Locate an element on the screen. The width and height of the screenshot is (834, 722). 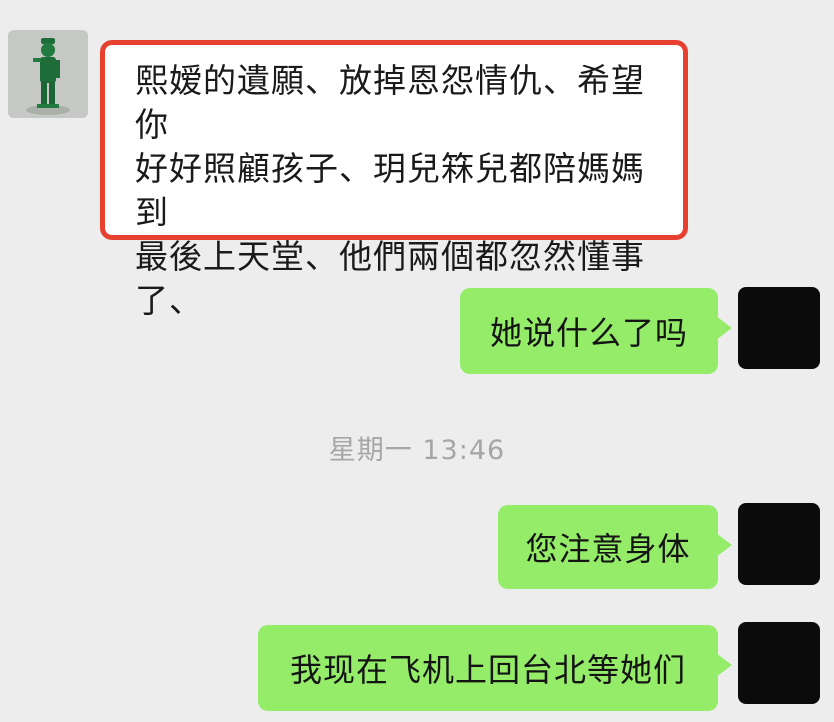
outgoing-message-bubble-2: 您注意身体 is located at coordinates (615, 547).